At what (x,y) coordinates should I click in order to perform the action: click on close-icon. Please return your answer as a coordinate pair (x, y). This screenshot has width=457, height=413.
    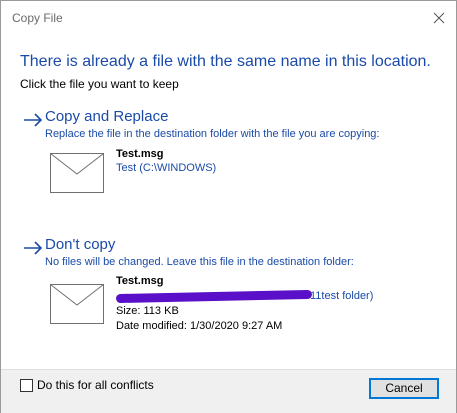
    Looking at the image, I should click on (439, 18).